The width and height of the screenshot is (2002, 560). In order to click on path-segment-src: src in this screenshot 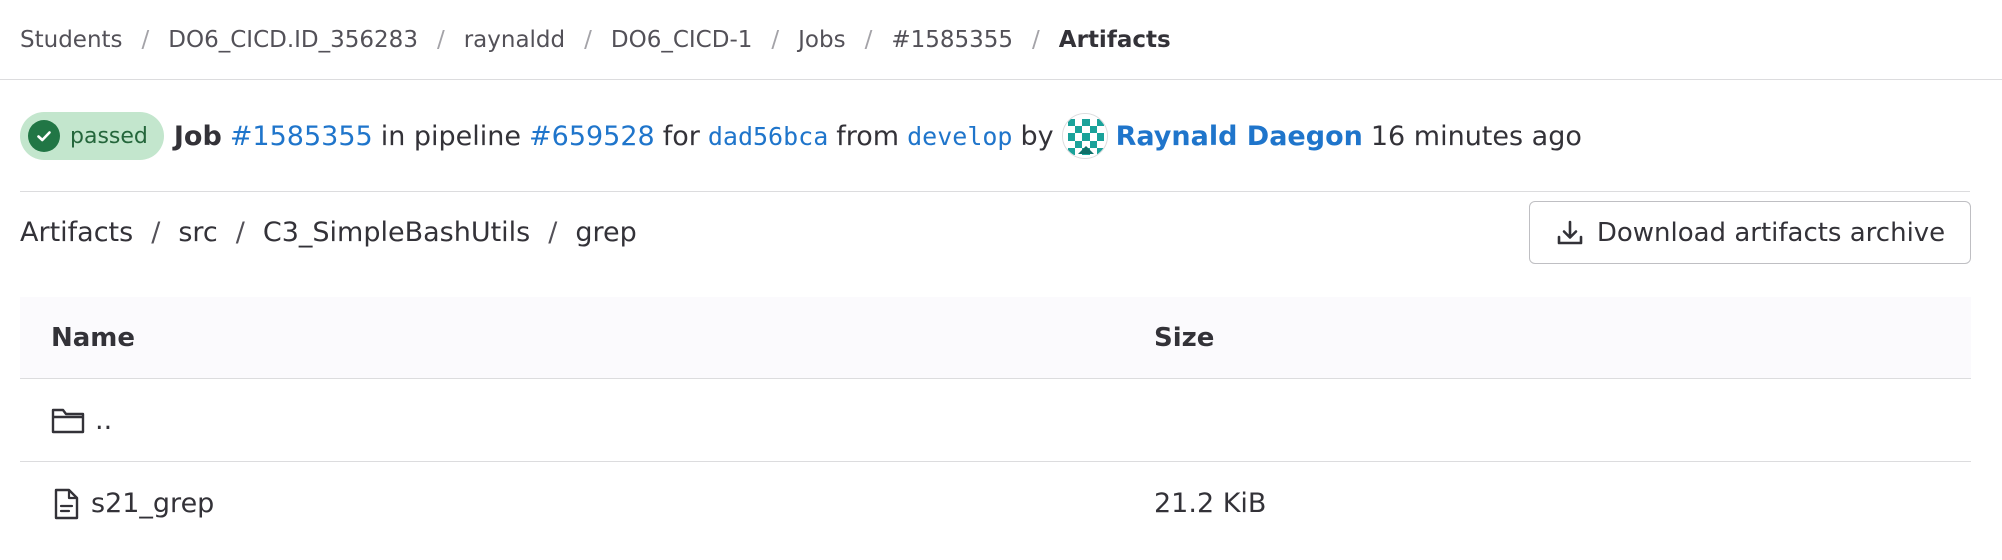, I will do `click(197, 232)`.